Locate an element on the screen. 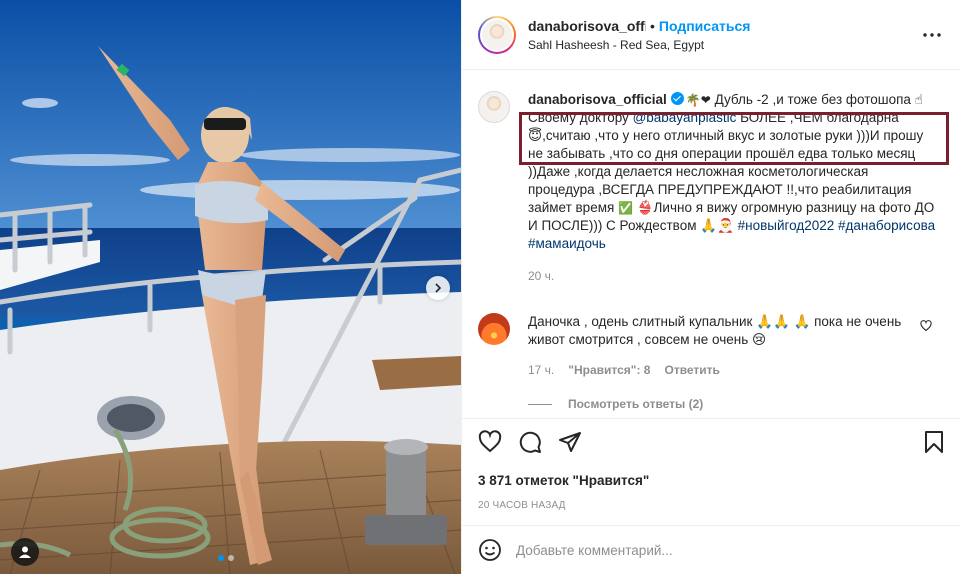 The width and height of the screenshot is (960, 574). view-replies-button: Посмотреть ответы (2) is located at coordinates (744, 404).